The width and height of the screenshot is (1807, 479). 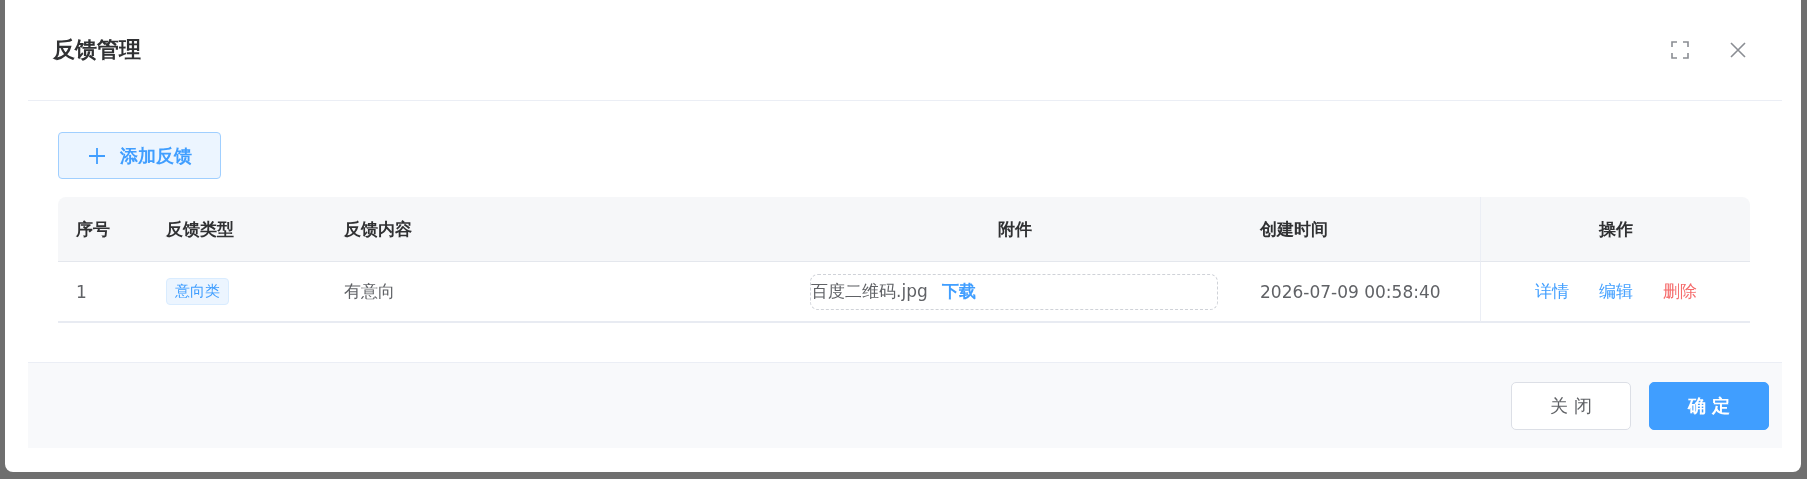 What do you see at coordinates (200, 229) in the screenshot?
I see `column-header: 反馈类型` at bounding box center [200, 229].